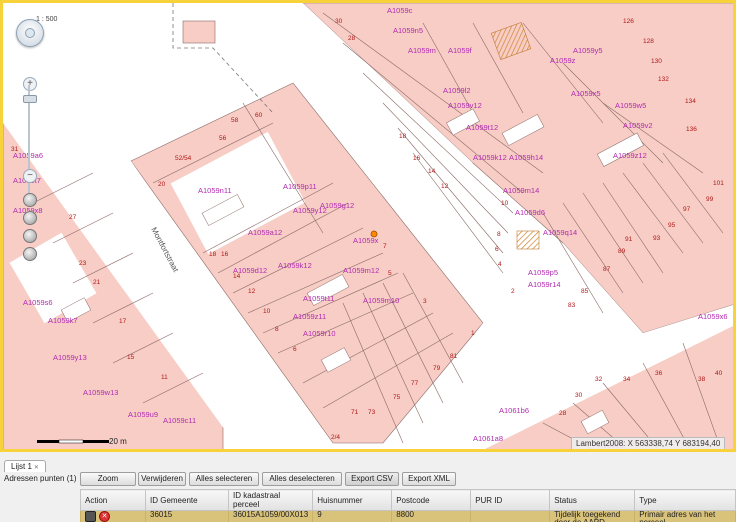 This screenshot has width=736, height=522. I want to click on column-header-id-perceel: ID kadastraal perceel, so click(270, 500).